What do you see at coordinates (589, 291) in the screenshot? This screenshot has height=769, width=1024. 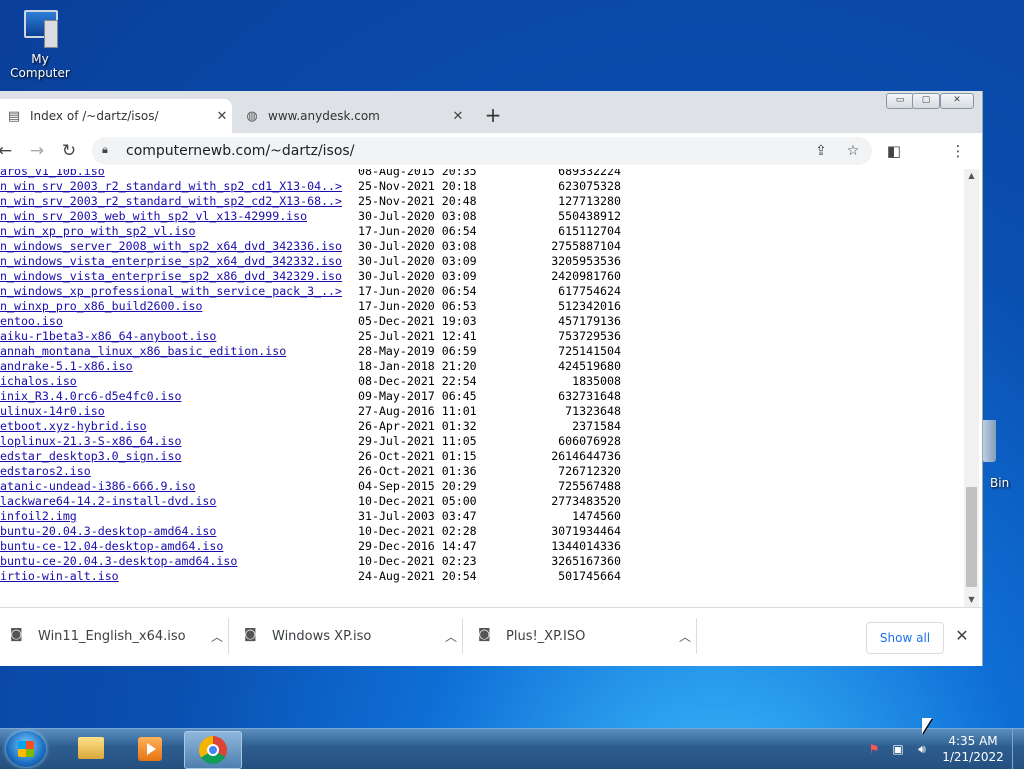 I see `file-size: 617754624` at bounding box center [589, 291].